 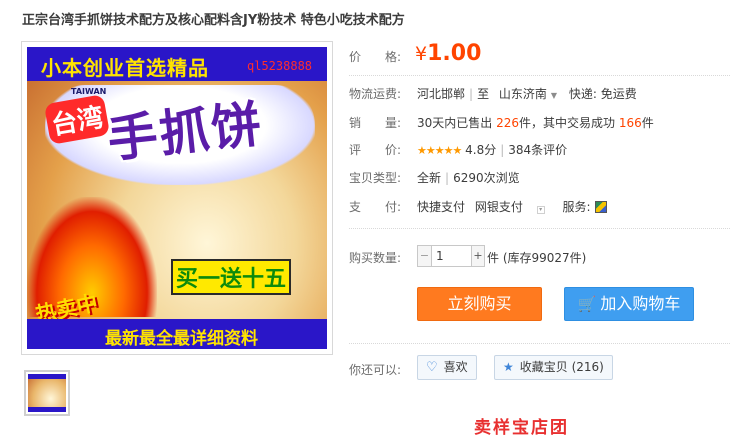 What do you see at coordinates (537, 258) in the screenshot?
I see `stock-info: 件 (库存99027件)` at bounding box center [537, 258].